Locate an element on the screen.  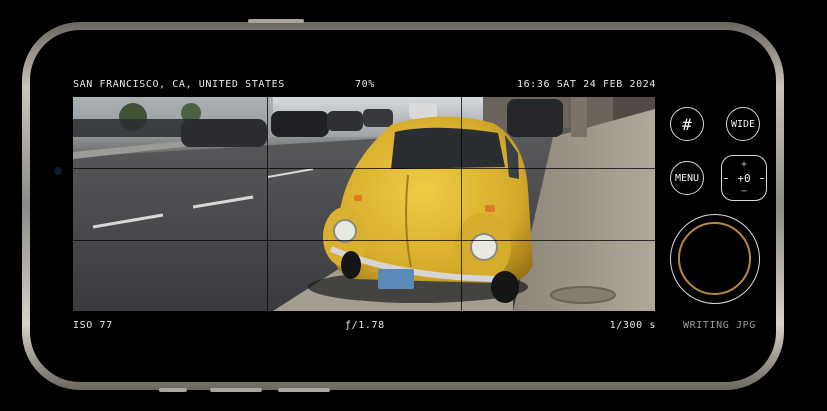
grid-toggle-button: # is located at coordinates (687, 124).